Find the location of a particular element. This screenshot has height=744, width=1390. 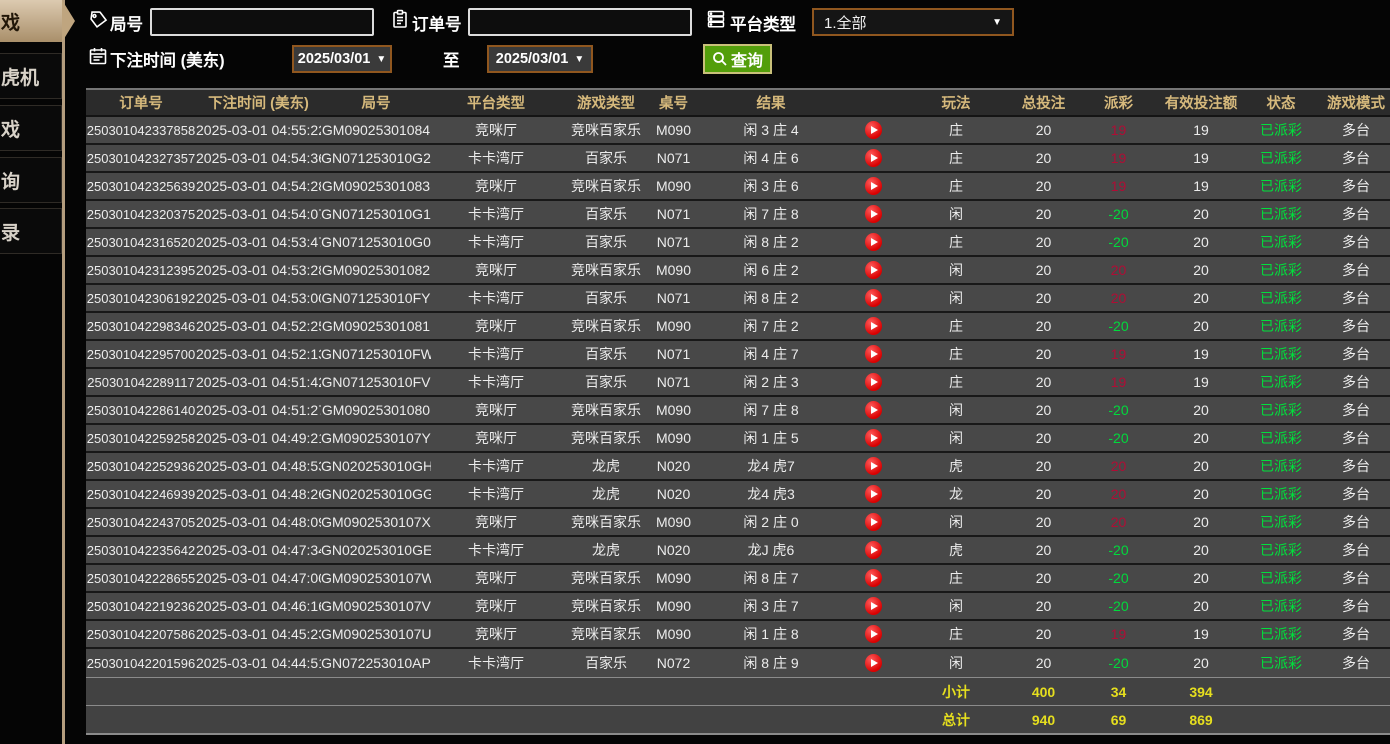

sidebar-item-records: 录 is located at coordinates (31, 231).